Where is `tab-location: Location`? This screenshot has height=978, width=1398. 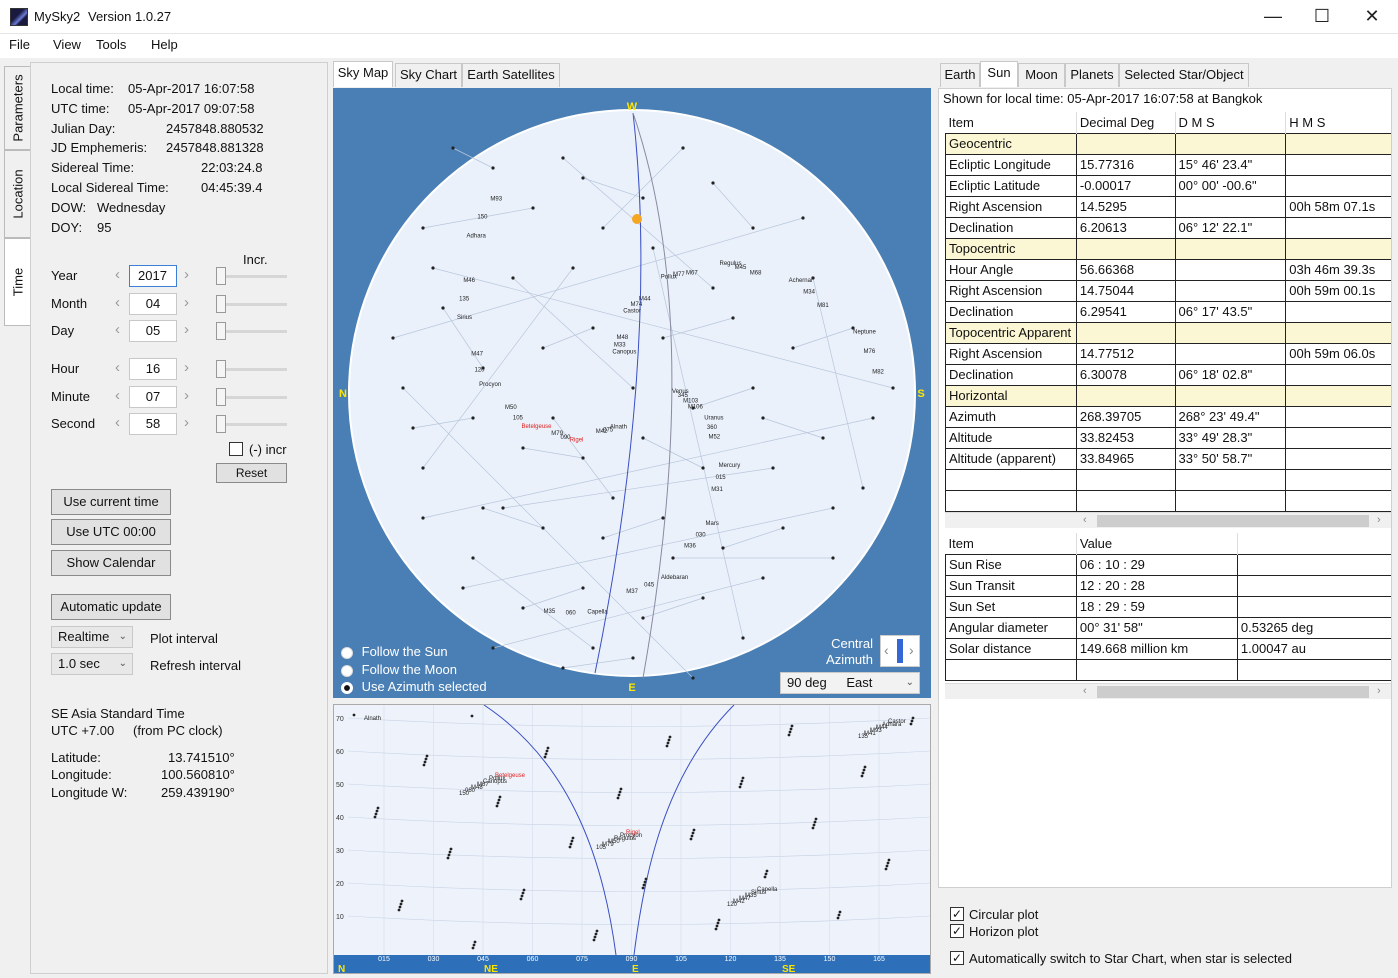 tab-location: Location is located at coordinates (17, 194).